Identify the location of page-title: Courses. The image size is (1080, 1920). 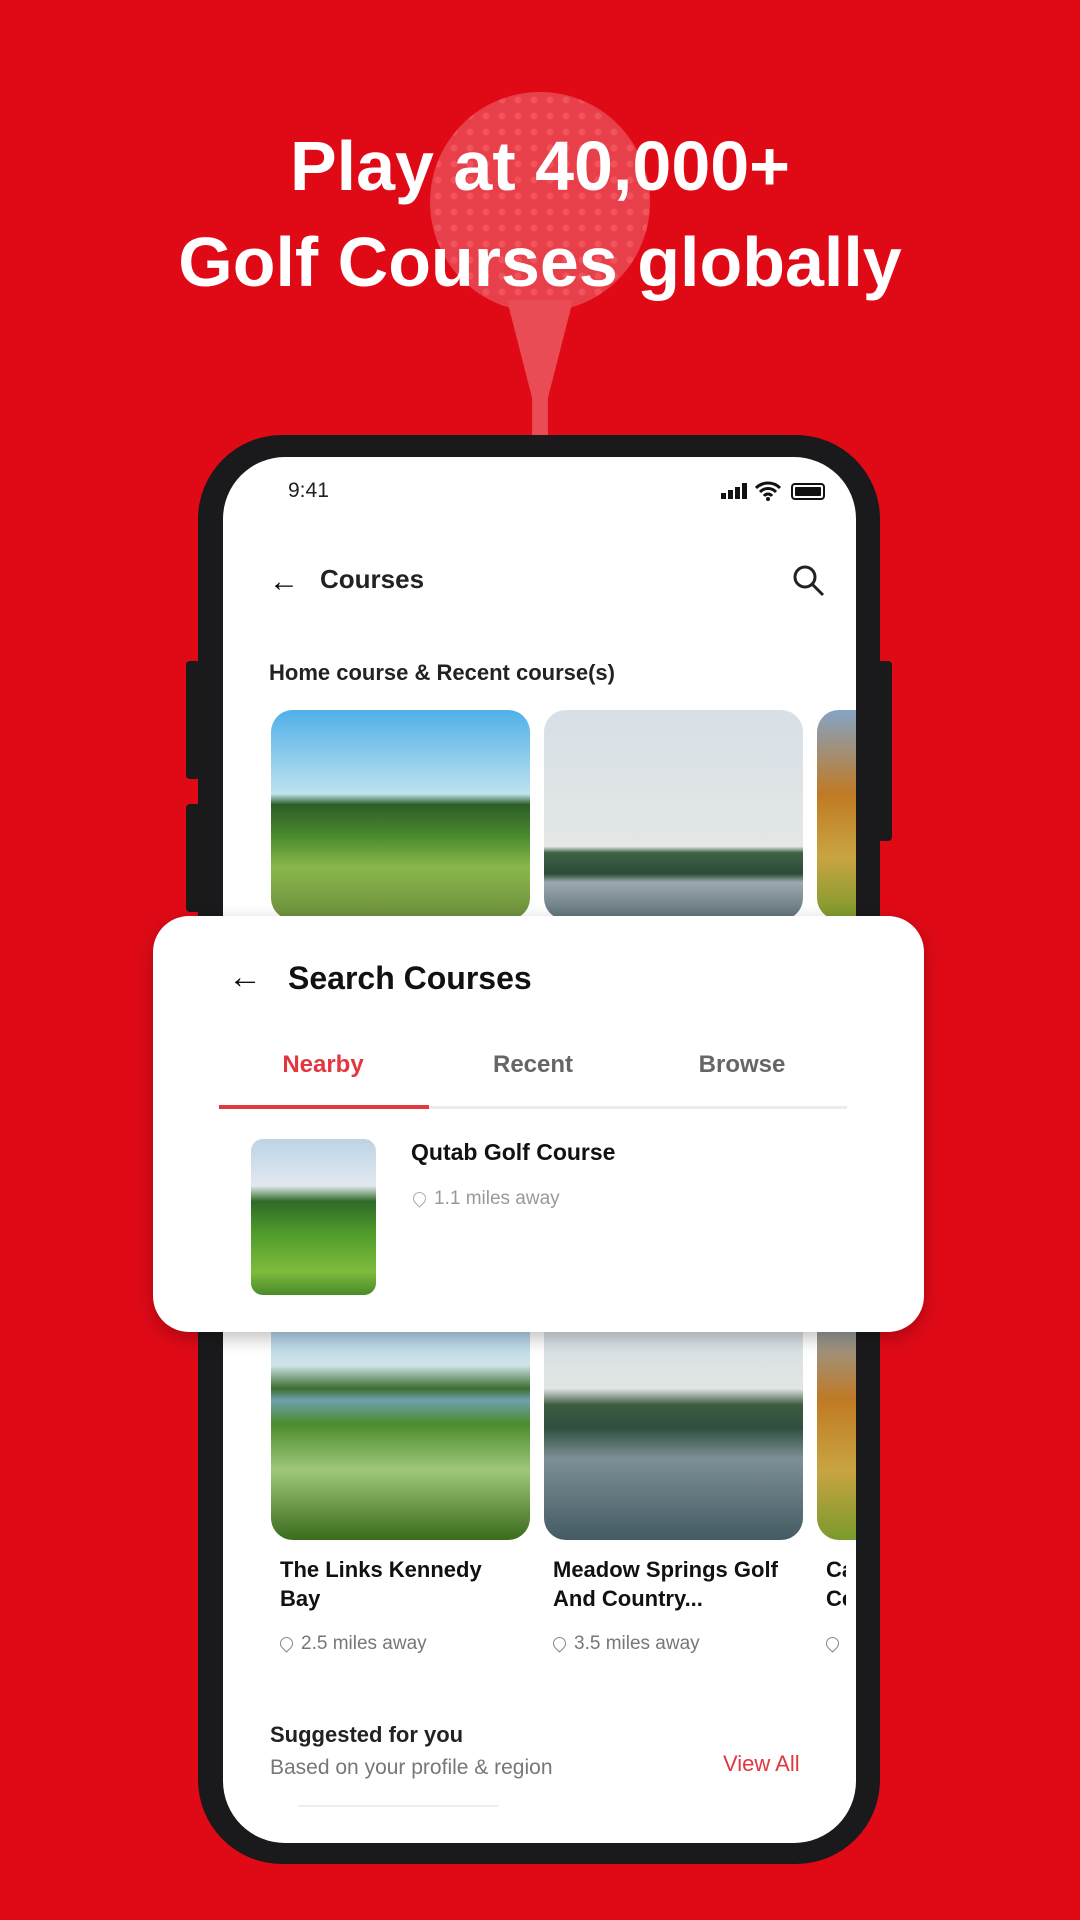
(372, 579).